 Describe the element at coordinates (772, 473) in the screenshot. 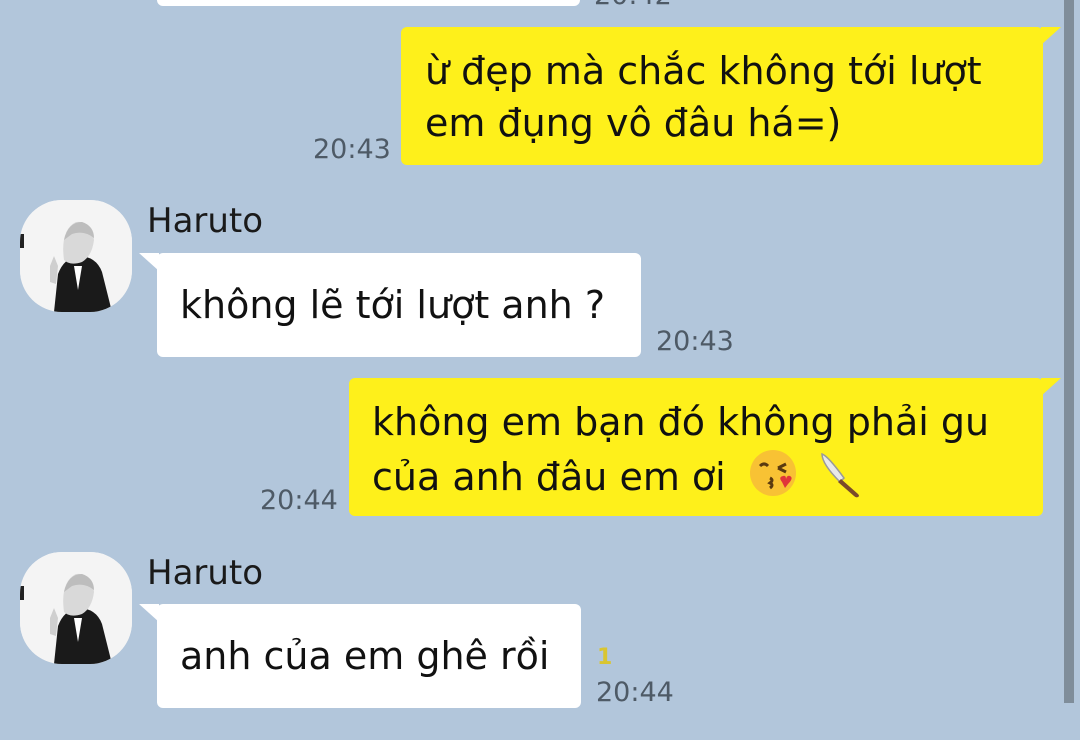

I see `kiss-face-icon` at that location.